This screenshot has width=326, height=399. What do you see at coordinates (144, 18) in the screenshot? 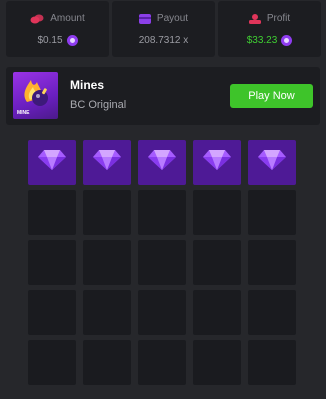
I see `wallet-icon` at bounding box center [144, 18].